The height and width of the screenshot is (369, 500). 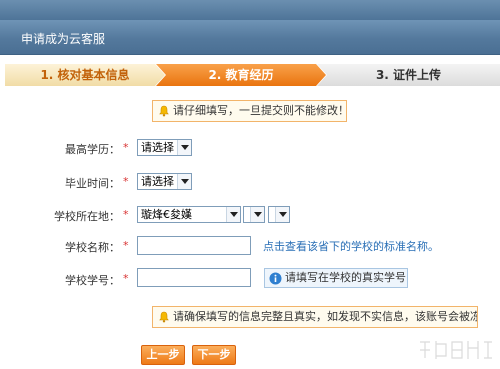 I want to click on province-select-value: 璇烽€夋嫨, so click(x=166, y=214).